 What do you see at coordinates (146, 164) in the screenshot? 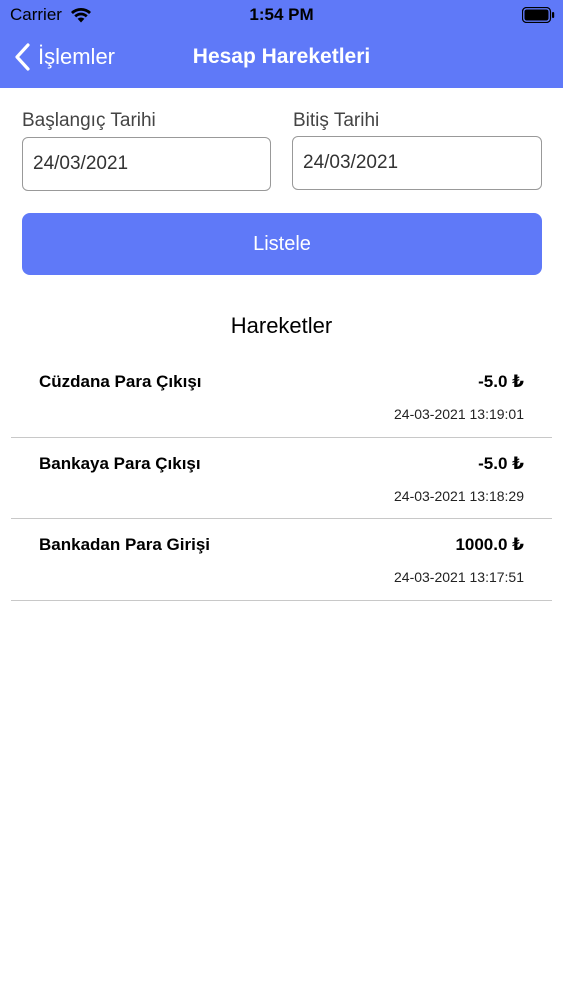
I see `start-date-field: 24/03/2021` at bounding box center [146, 164].